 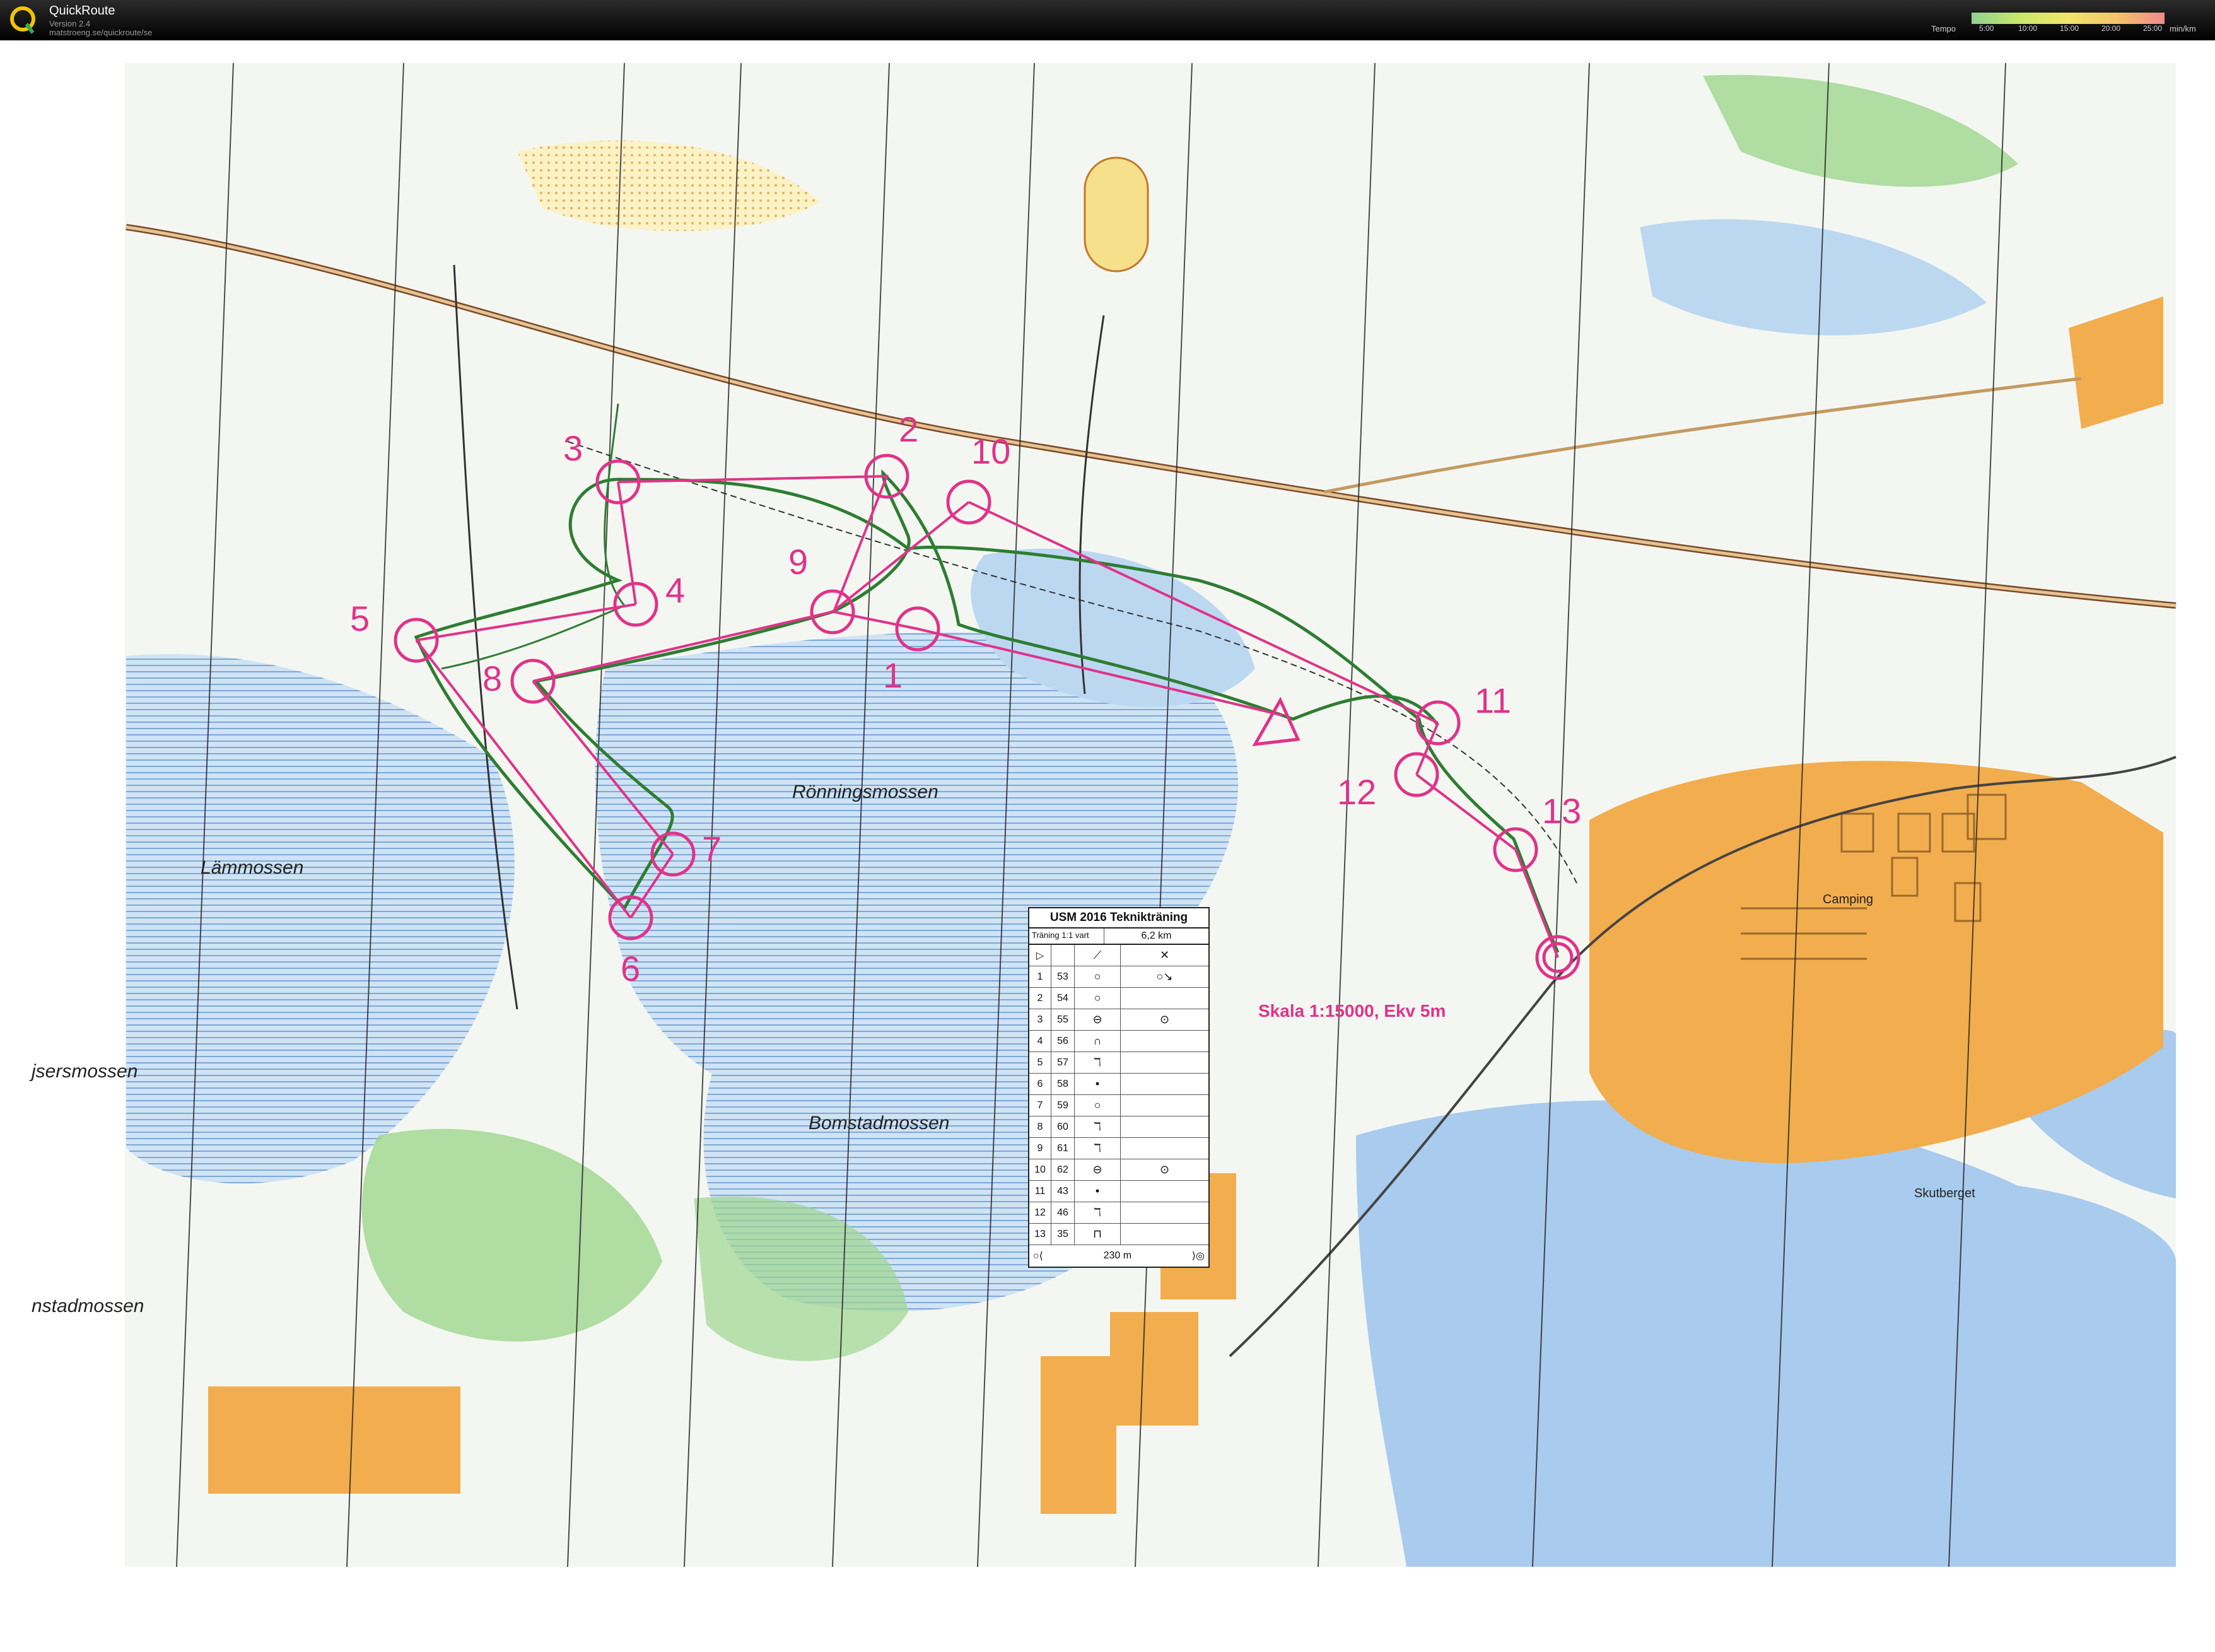 What do you see at coordinates (1944, 1193) in the screenshot?
I see `place-name-skutberget: Skutberget` at bounding box center [1944, 1193].